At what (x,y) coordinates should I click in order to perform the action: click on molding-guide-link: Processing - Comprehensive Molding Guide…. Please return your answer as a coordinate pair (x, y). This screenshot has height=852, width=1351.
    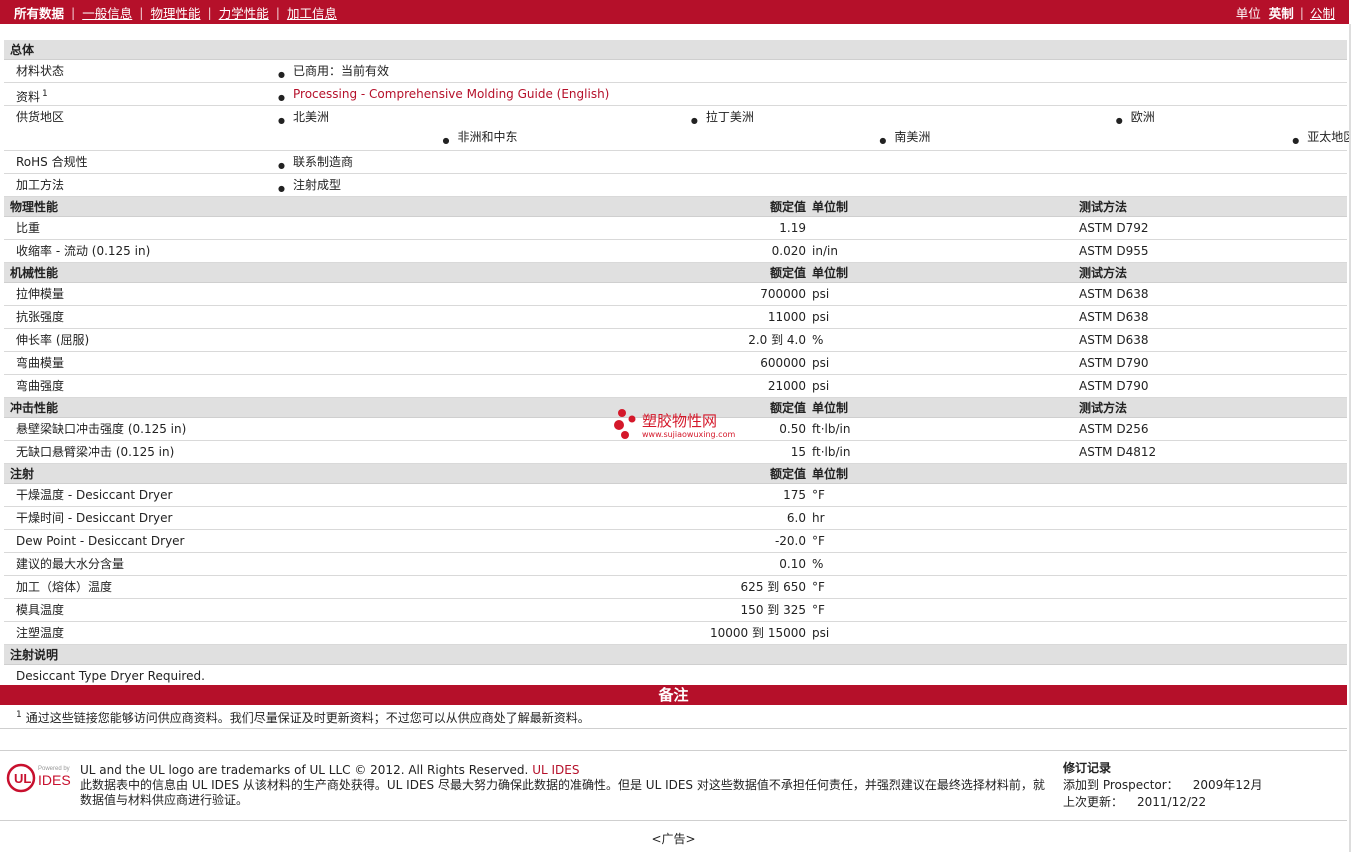
    Looking at the image, I should click on (451, 94).